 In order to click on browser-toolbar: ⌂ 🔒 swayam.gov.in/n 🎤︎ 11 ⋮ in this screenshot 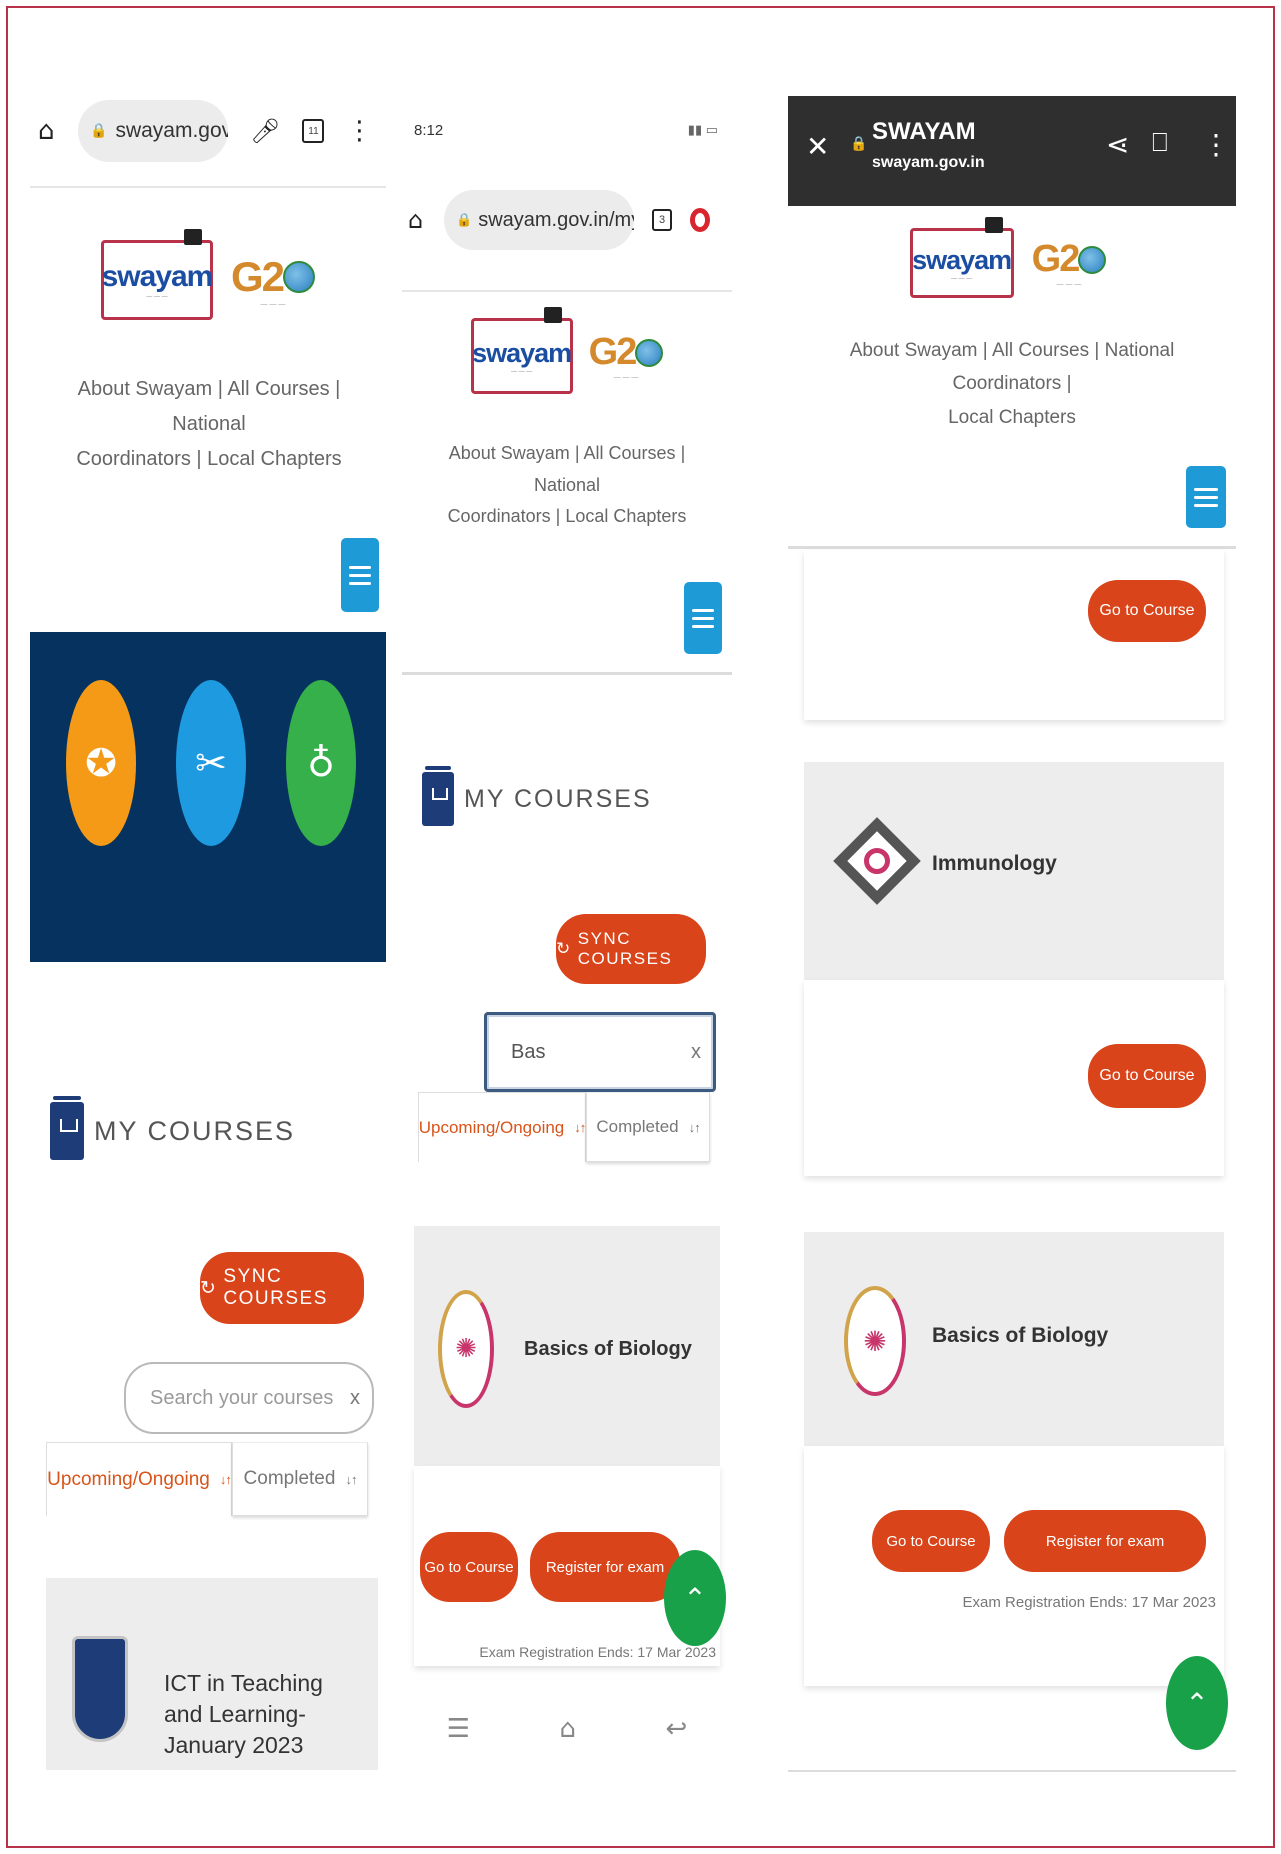, I will do `click(208, 131)`.